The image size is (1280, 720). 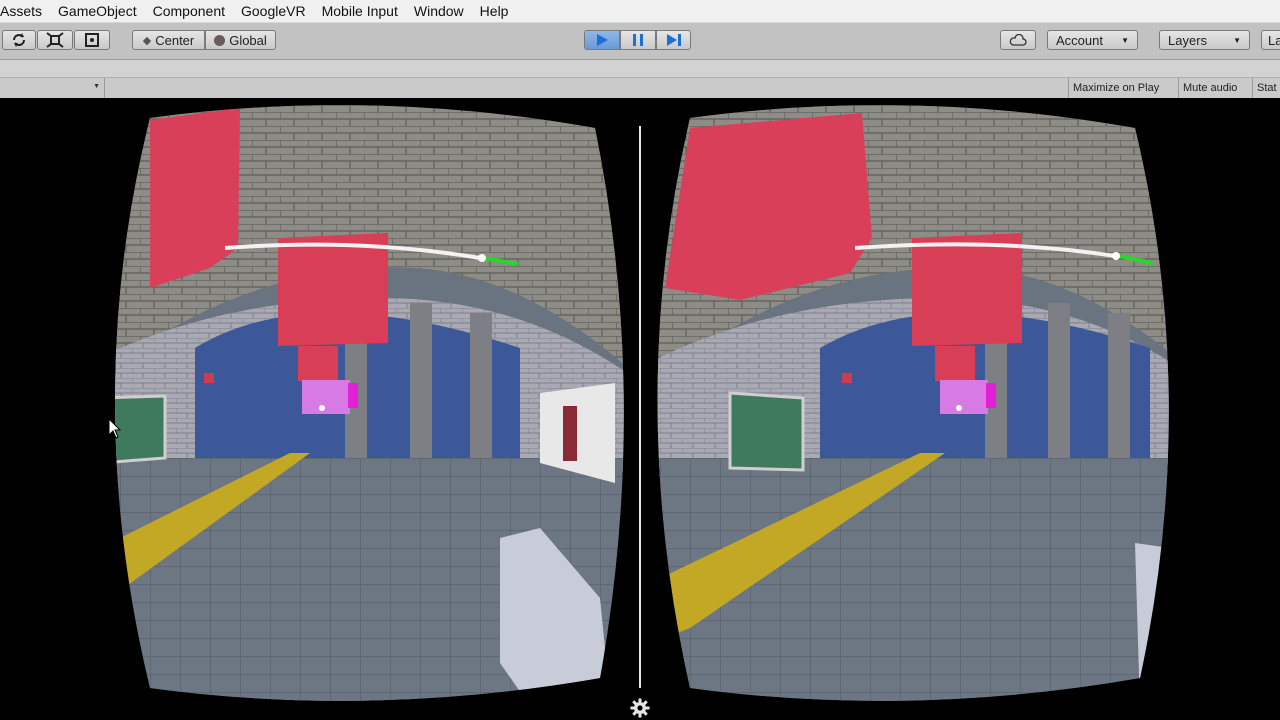 I want to click on pivot-center-button: ◆ Center, so click(x=168, y=40).